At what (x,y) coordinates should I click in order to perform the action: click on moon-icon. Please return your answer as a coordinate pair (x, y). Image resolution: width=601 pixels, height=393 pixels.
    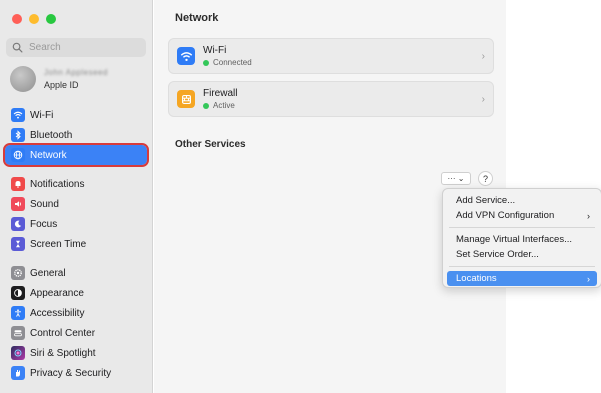
    Looking at the image, I should click on (18, 224).